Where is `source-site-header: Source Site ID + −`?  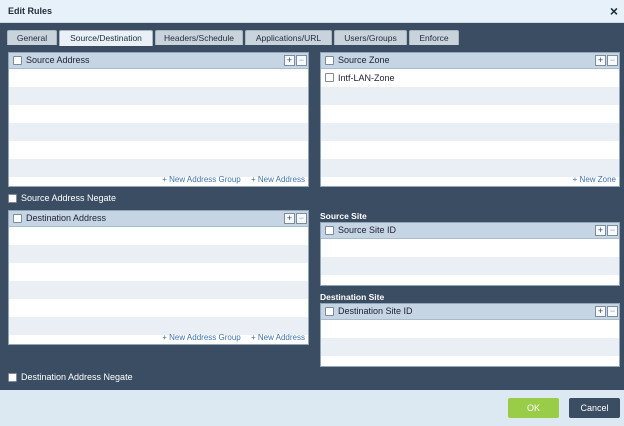
source-site-header: Source Site ID + − is located at coordinates (470, 231).